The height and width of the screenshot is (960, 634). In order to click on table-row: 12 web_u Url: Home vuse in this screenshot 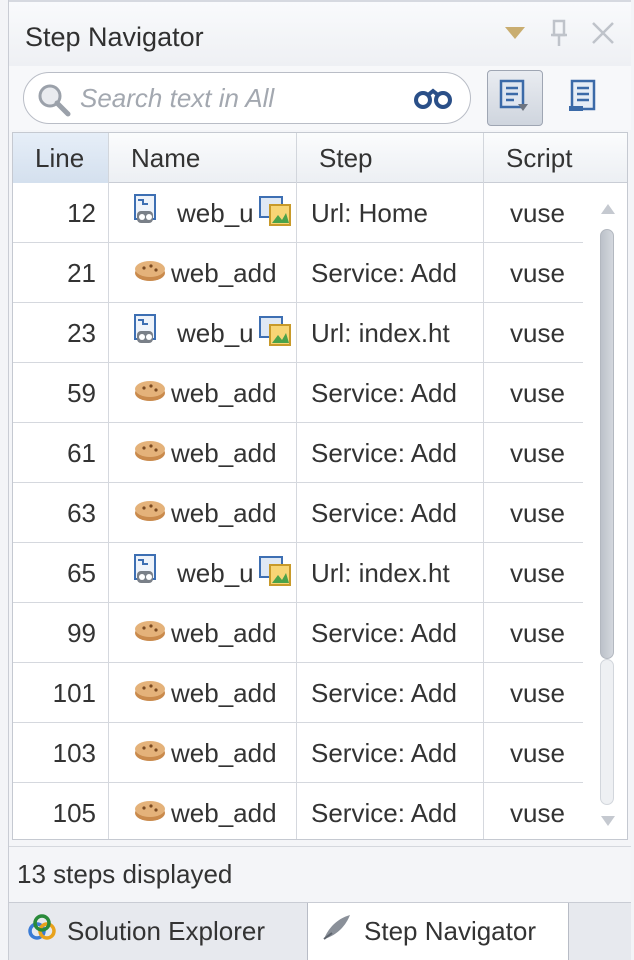, I will do `click(298, 213)`.